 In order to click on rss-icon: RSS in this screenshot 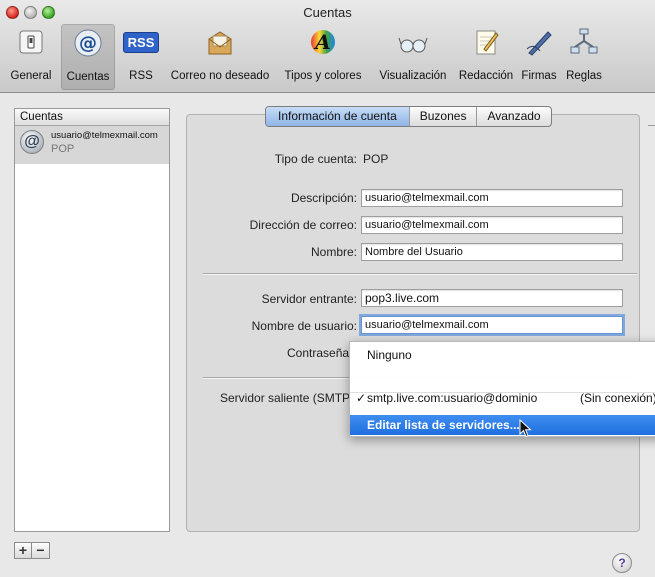, I will do `click(141, 42)`.